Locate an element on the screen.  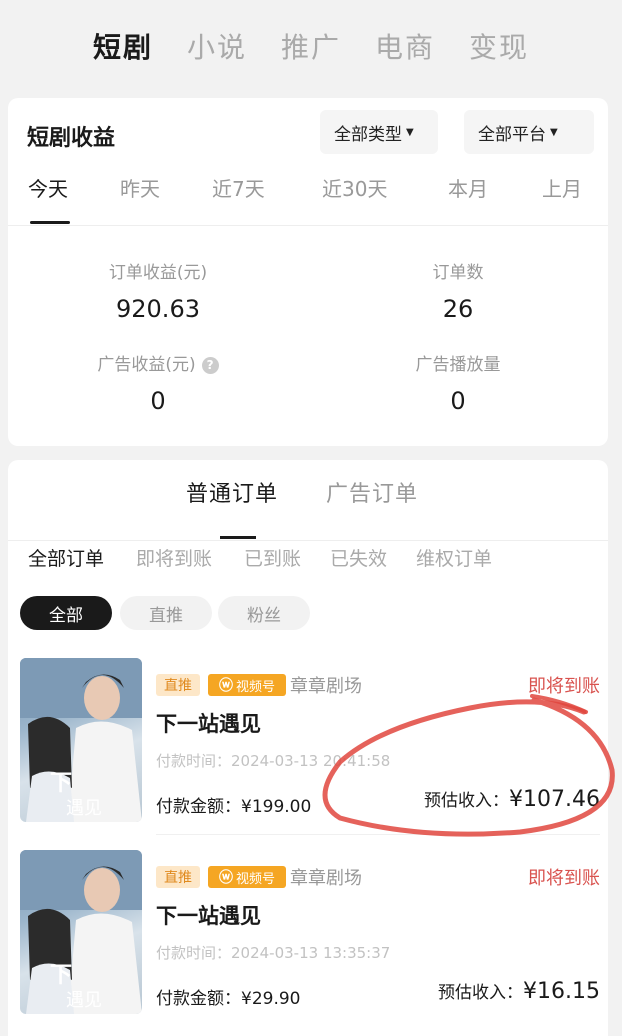
top-tab-promotion: 推广 is located at coordinates (311, 46).